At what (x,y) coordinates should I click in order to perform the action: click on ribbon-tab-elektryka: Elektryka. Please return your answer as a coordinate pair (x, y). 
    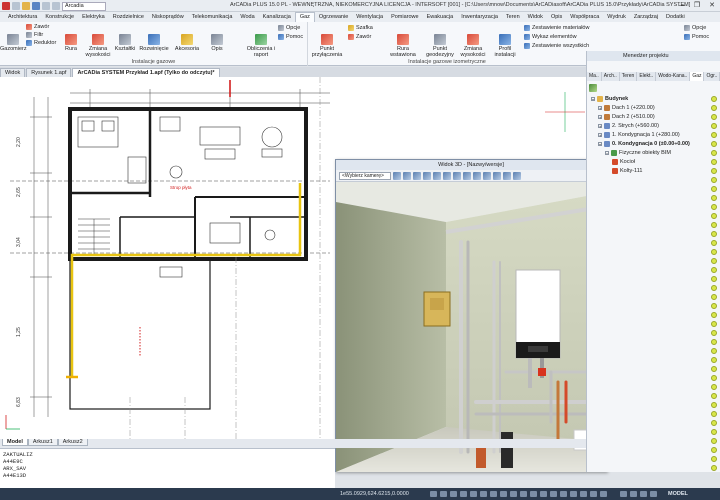
    Looking at the image, I should click on (93, 17).